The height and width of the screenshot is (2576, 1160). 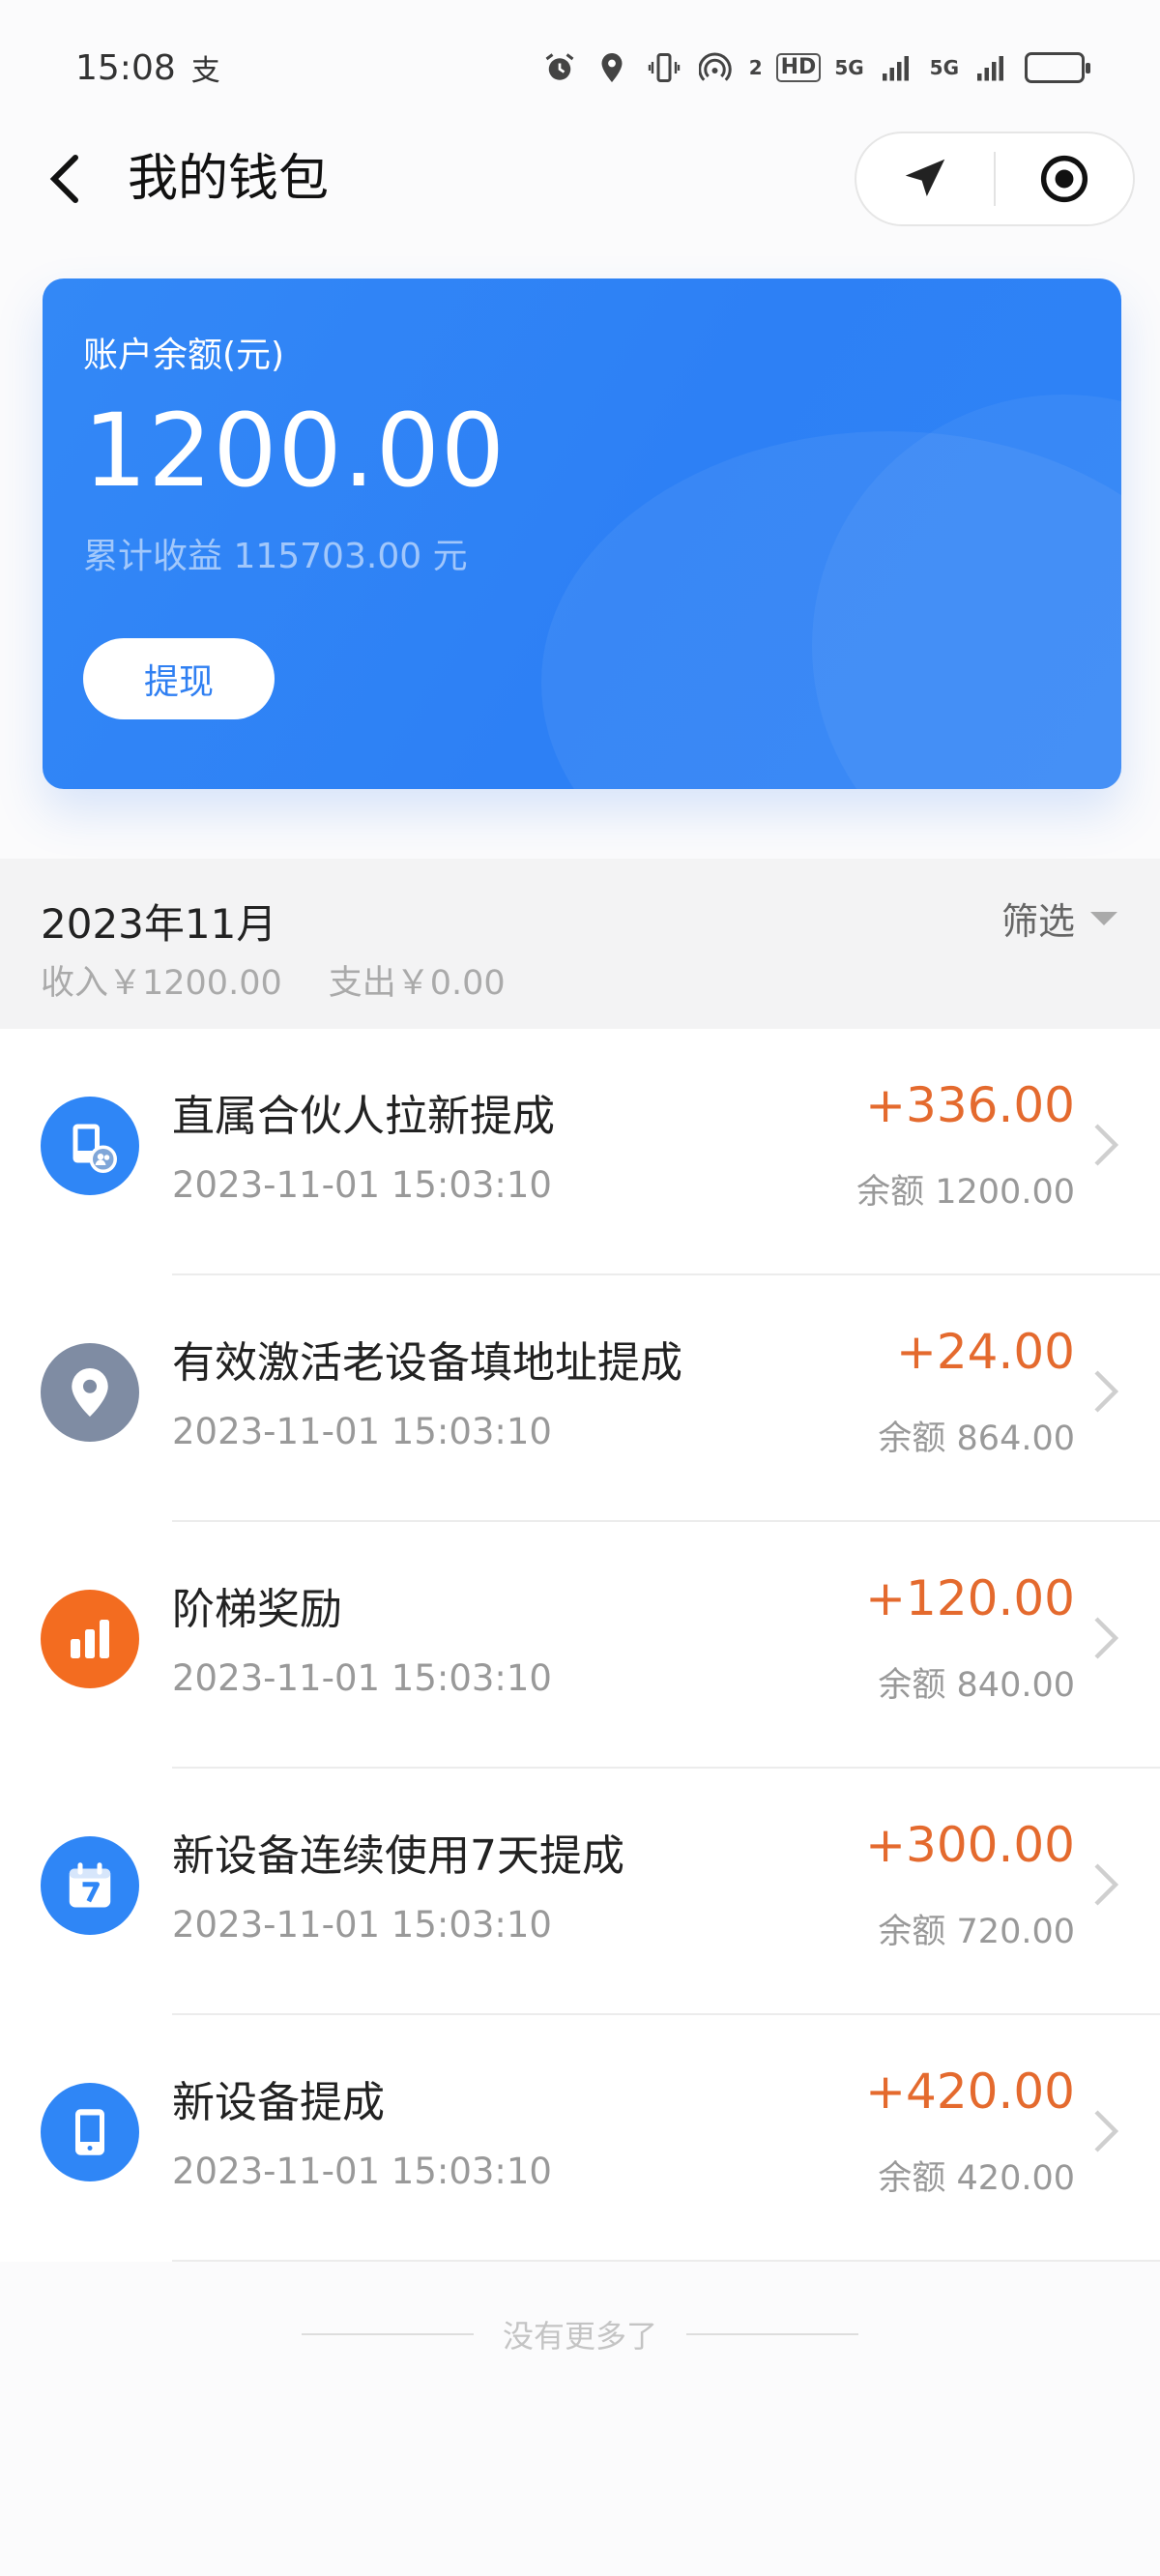 I want to click on transaction-balance: 余额 1200.00, so click(x=966, y=1192).